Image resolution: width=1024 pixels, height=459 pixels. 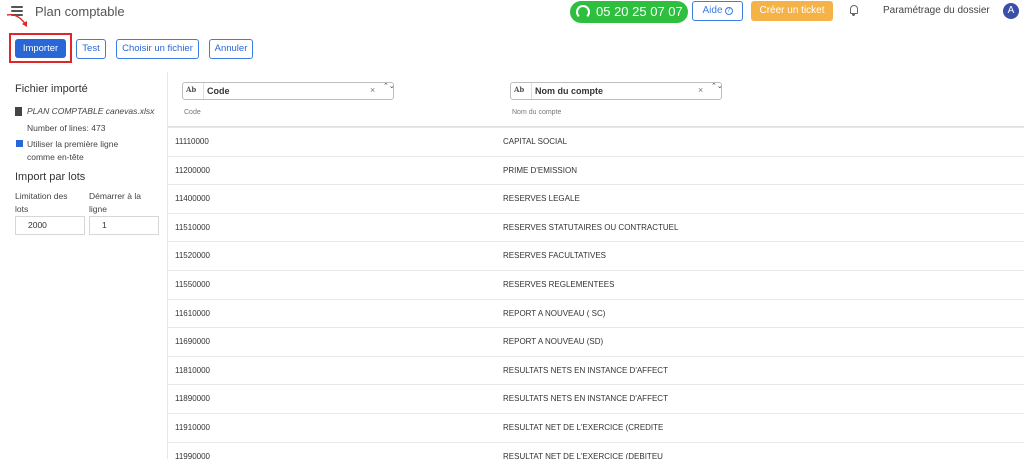 I want to click on cell-code: 11400000, so click(x=192, y=199).